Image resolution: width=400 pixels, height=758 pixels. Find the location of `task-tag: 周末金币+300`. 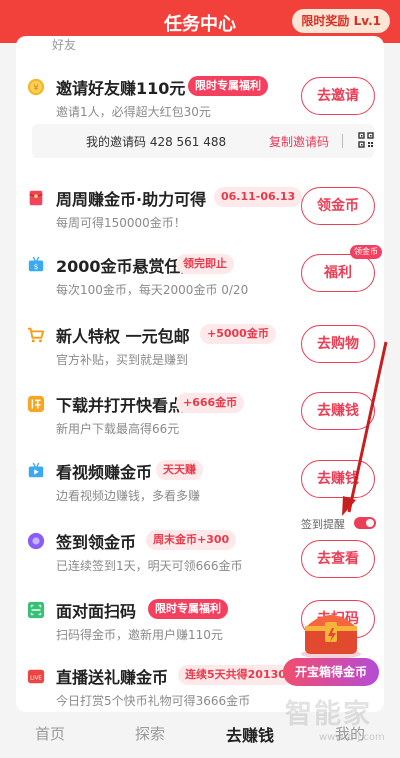

task-tag: 周末金币+300 is located at coordinates (191, 540).